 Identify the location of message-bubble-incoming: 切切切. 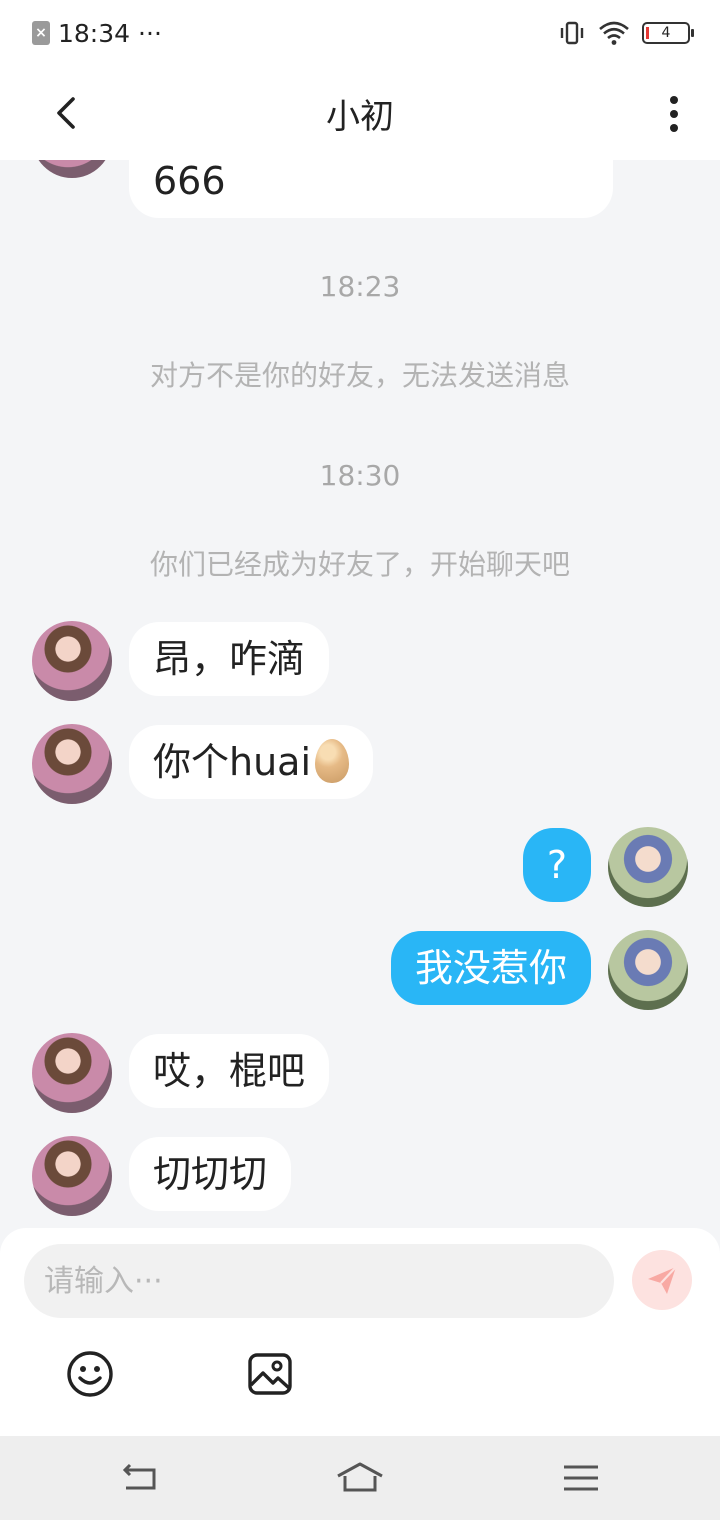
(210, 1174).